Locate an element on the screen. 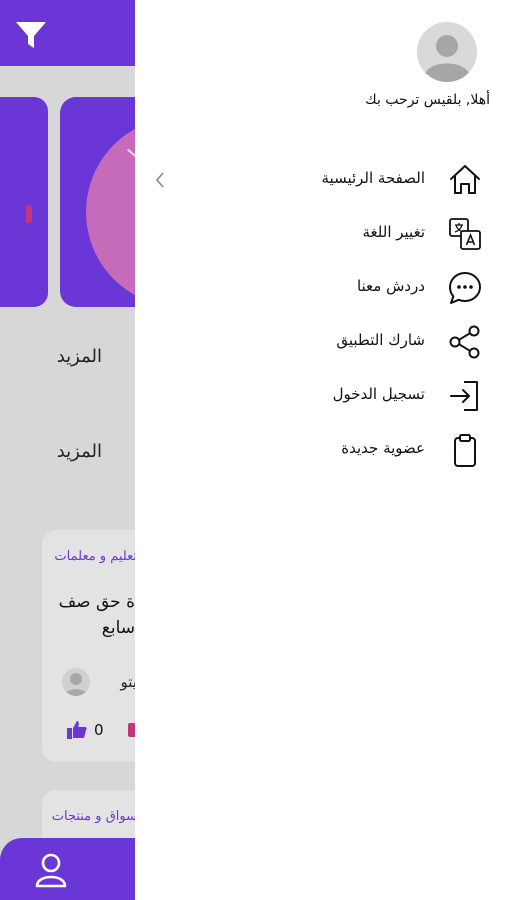  post-category: سواق و منتجات is located at coordinates (94, 816).